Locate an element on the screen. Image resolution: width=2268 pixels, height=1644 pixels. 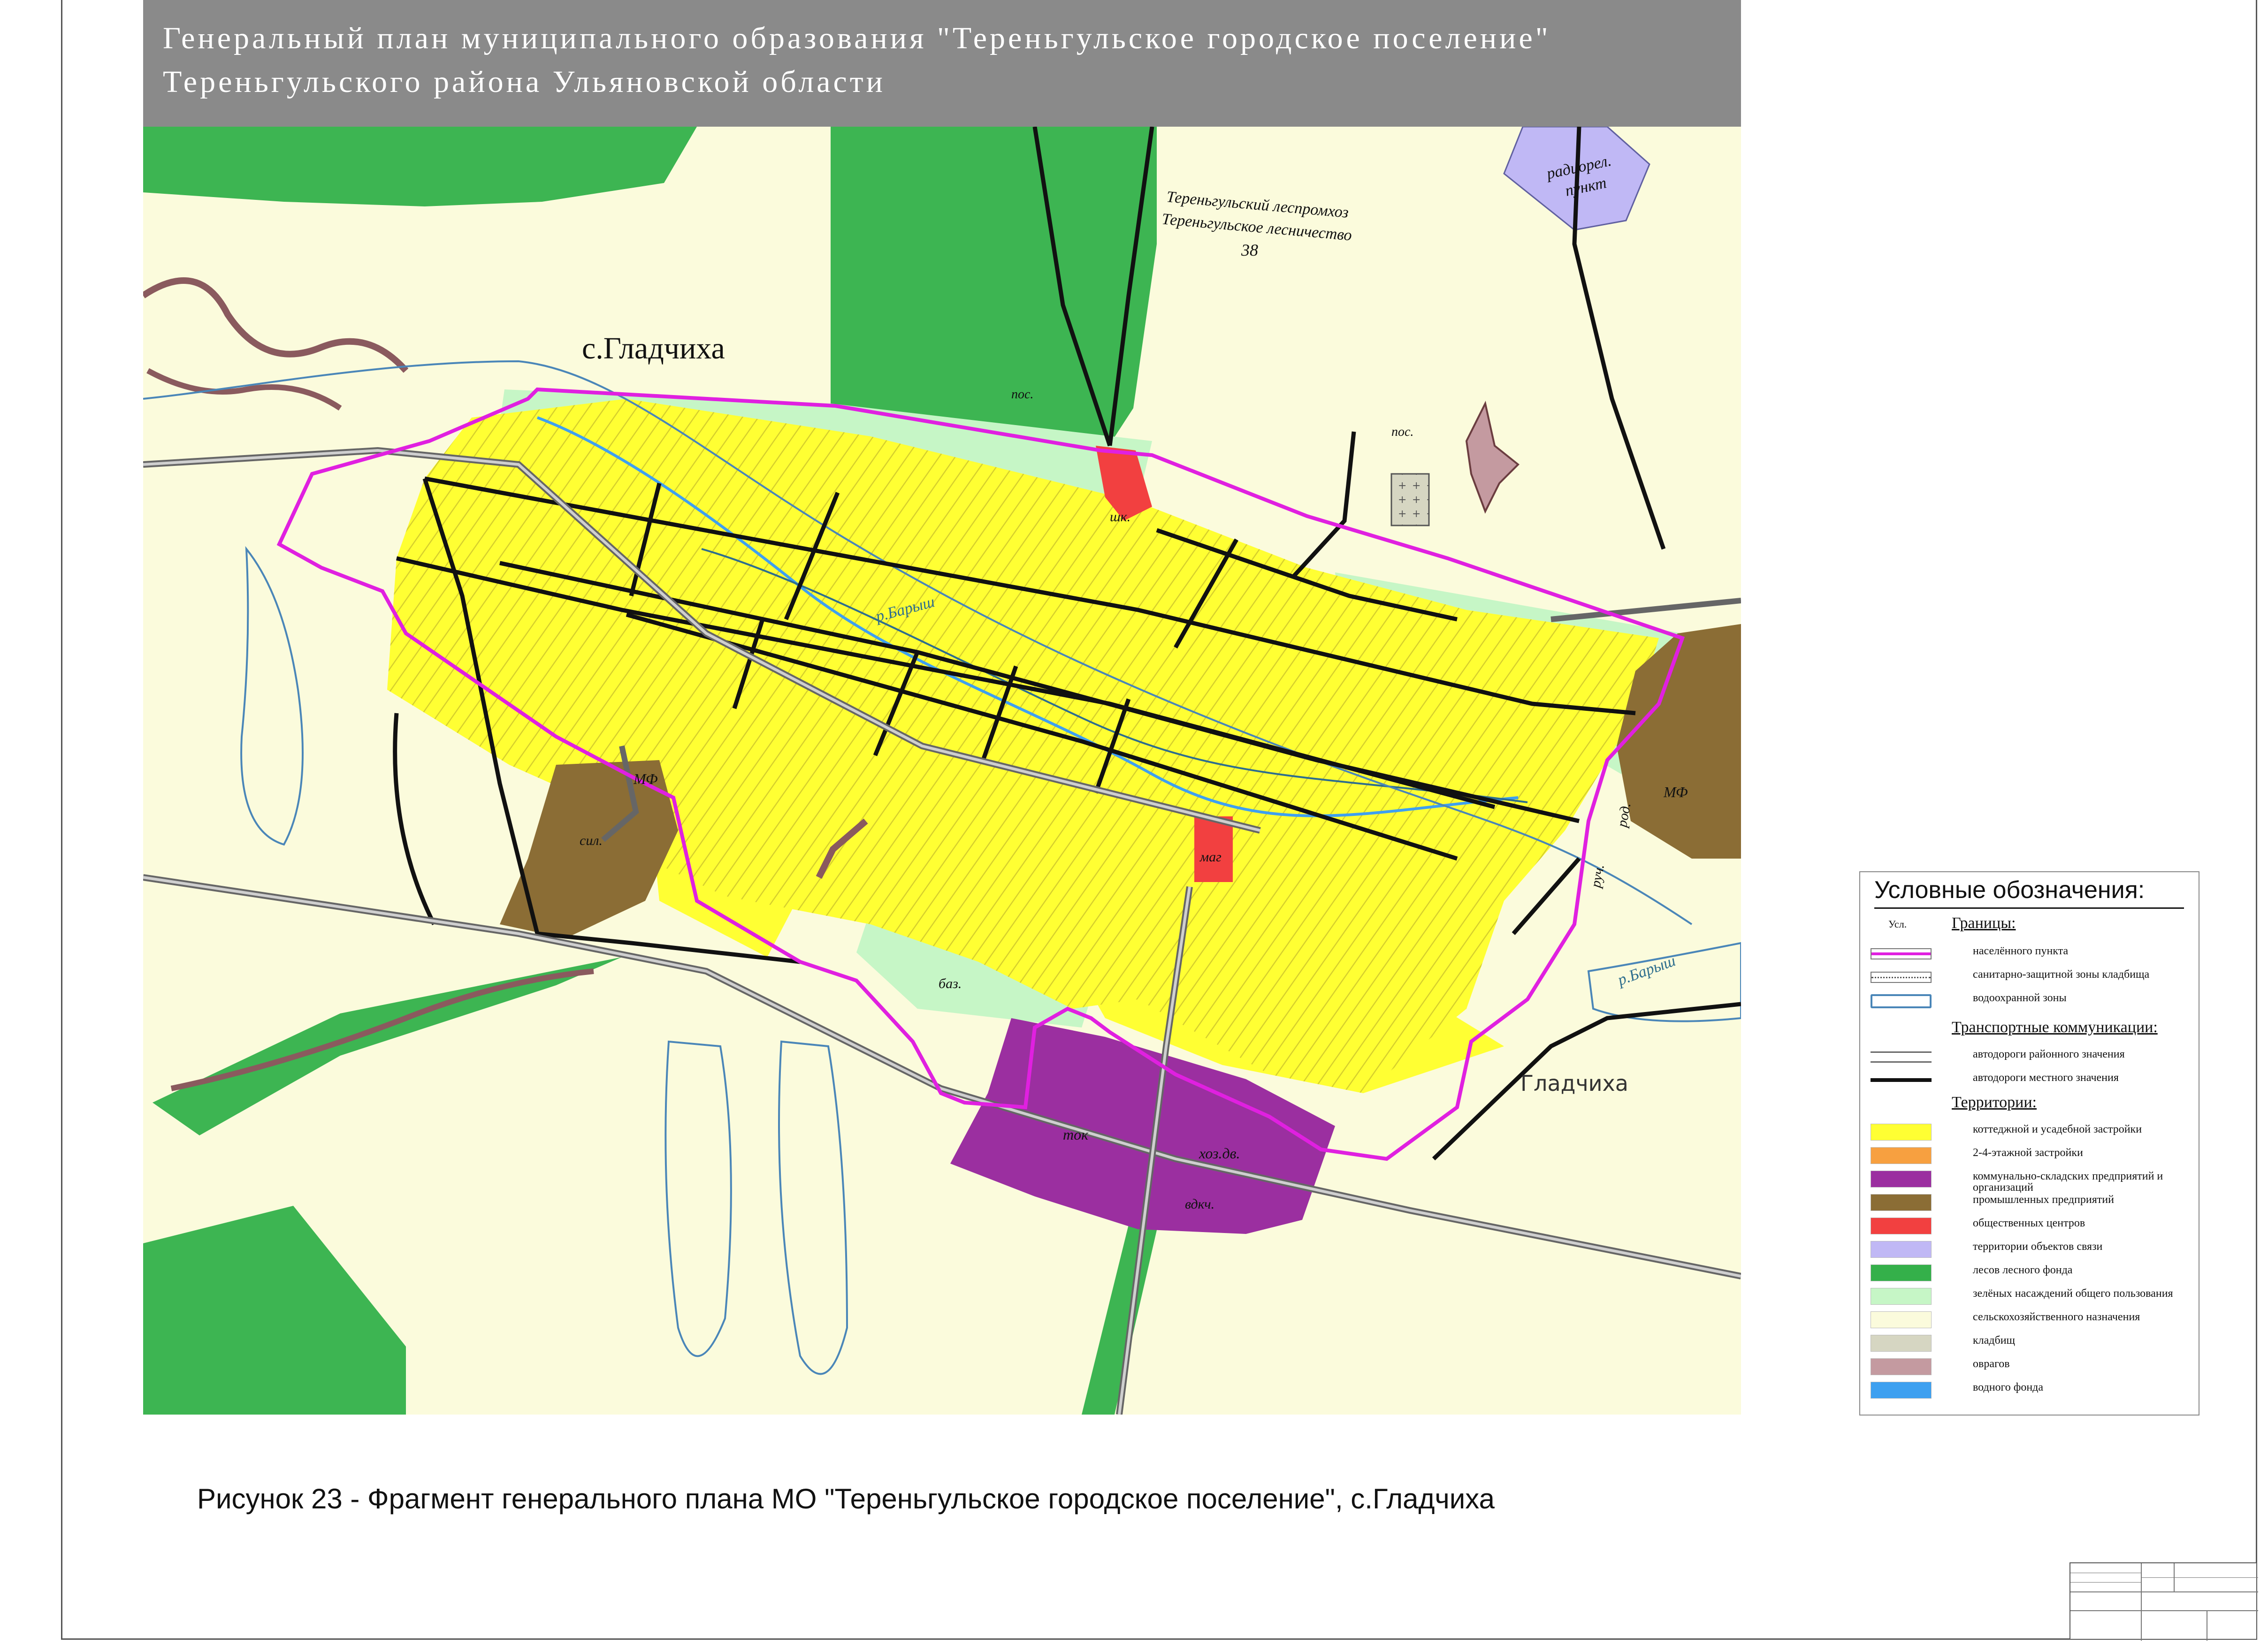
legend-label: промышленных предприятий is located at coordinates (2044, 1200).